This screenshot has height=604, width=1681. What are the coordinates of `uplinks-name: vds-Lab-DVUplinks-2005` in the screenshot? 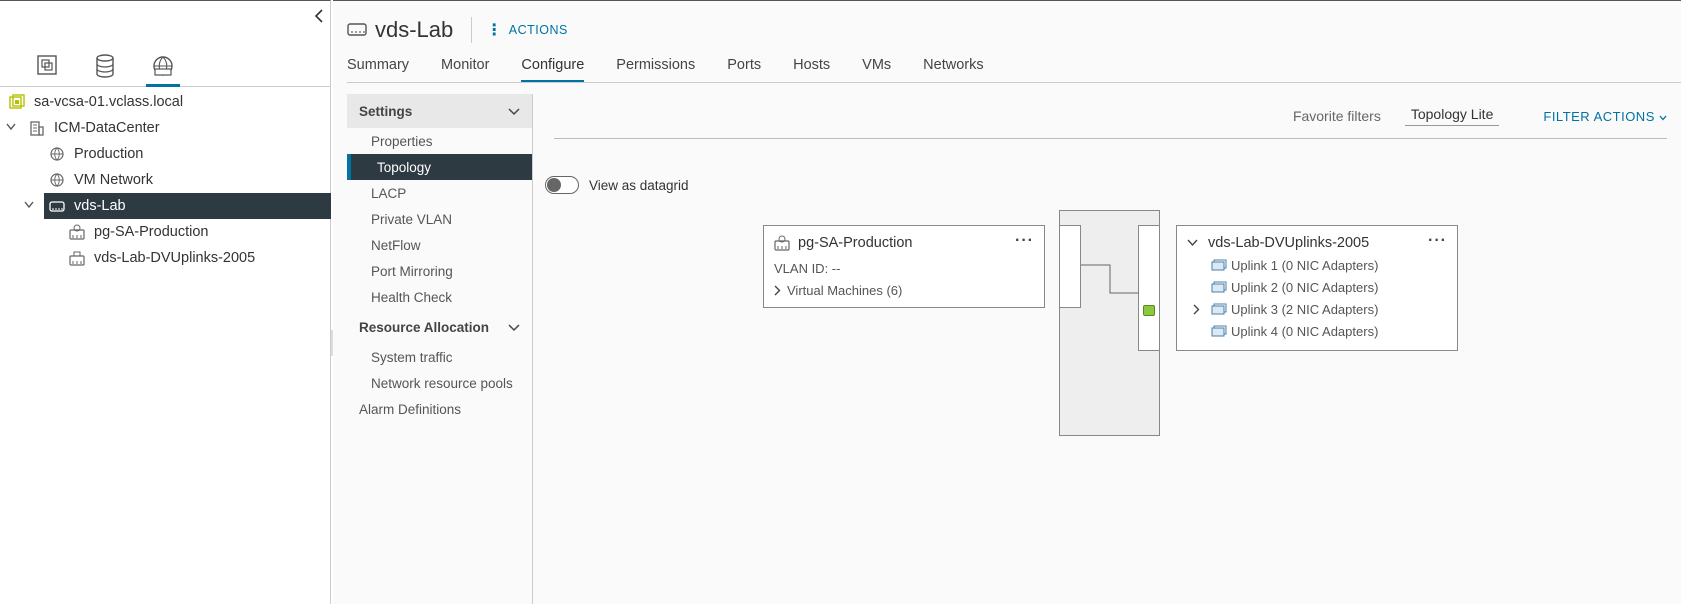 It's located at (1289, 243).